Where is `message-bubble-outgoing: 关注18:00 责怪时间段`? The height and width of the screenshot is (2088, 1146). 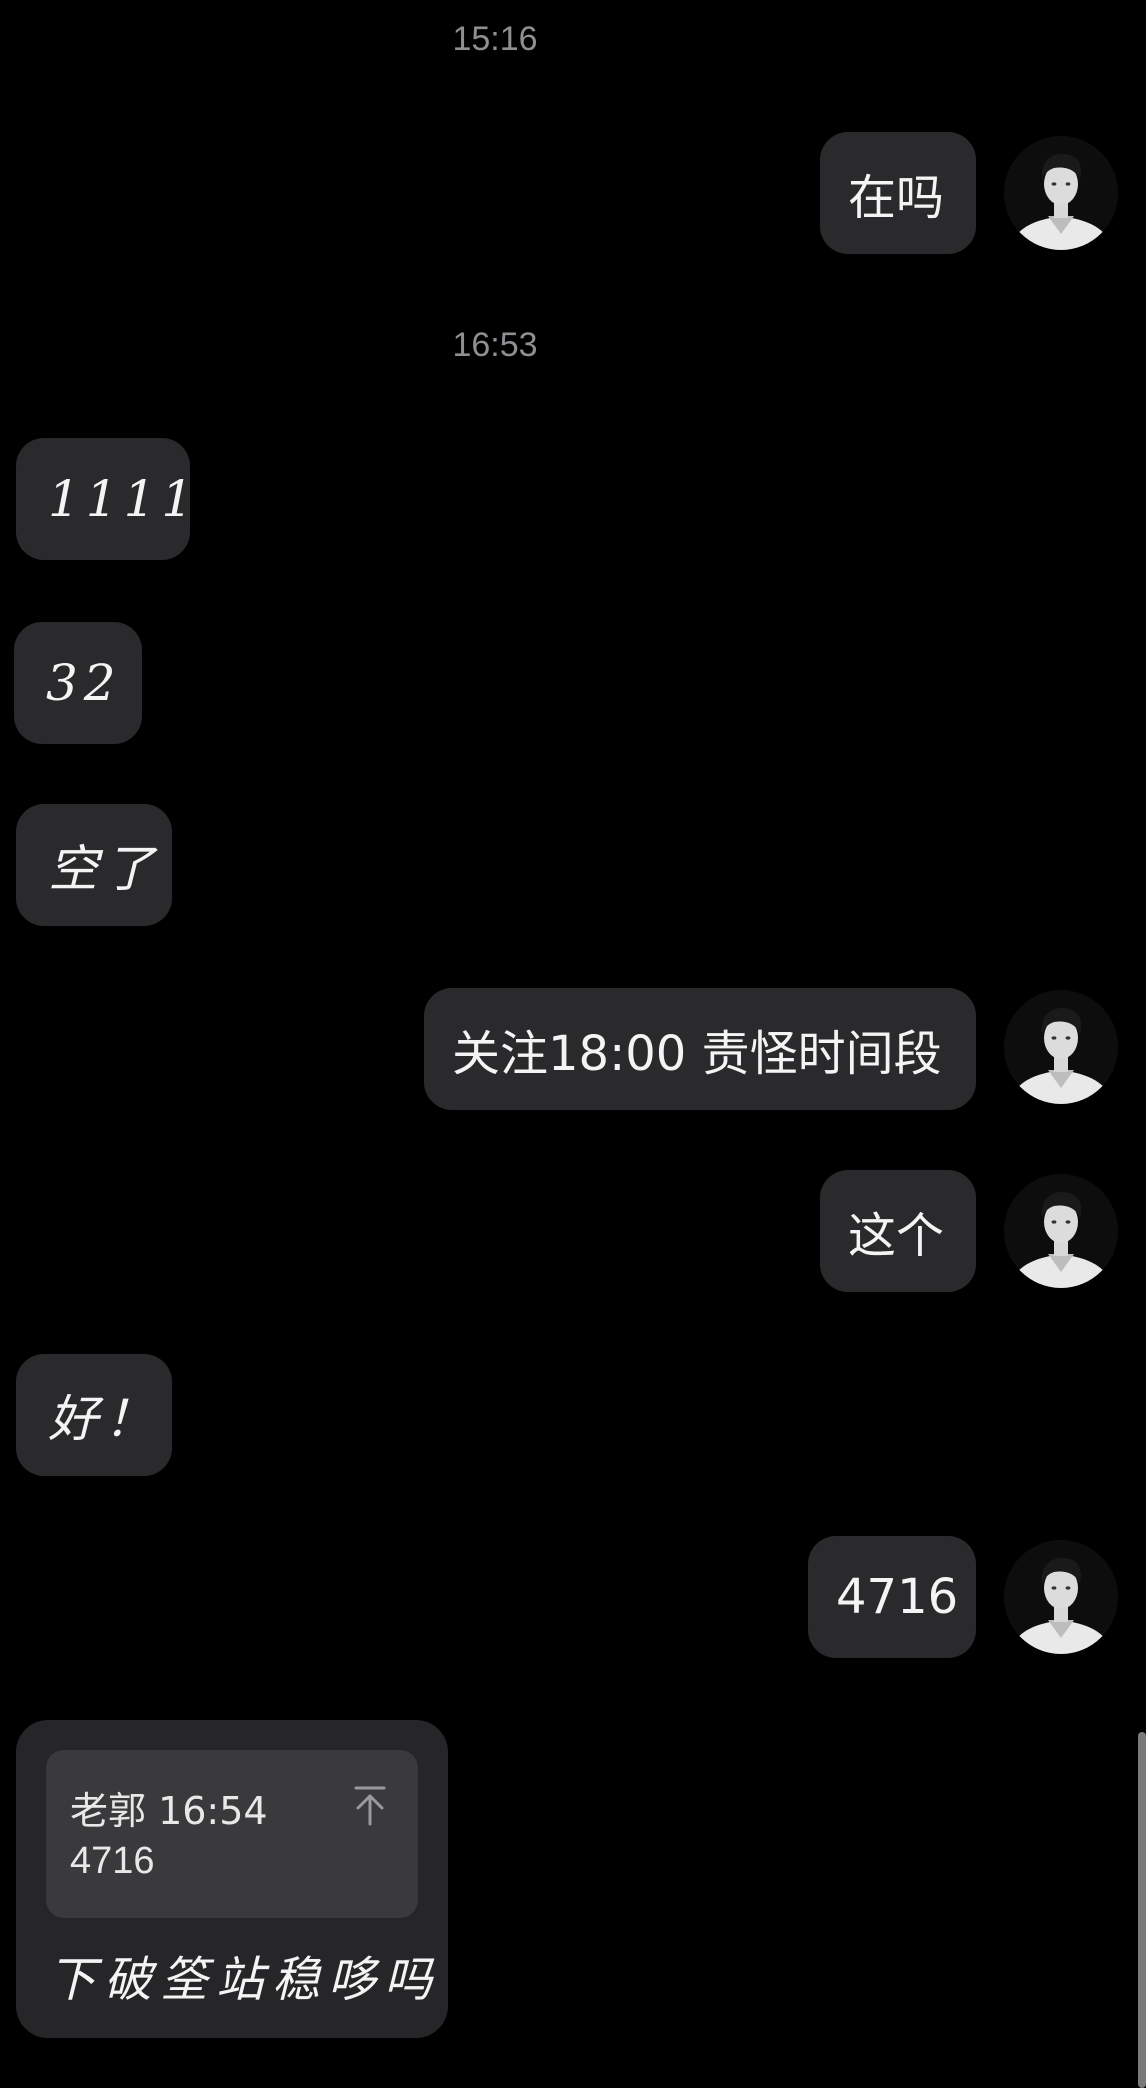
message-bubble-outgoing: 关注18:00 责怪时间段 is located at coordinates (700, 1049).